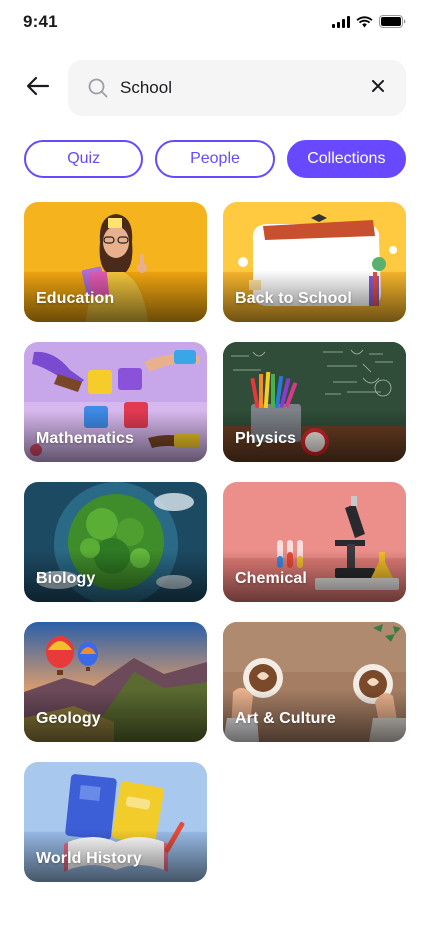  I want to click on collection-card-world-history: World History, so click(115, 822).